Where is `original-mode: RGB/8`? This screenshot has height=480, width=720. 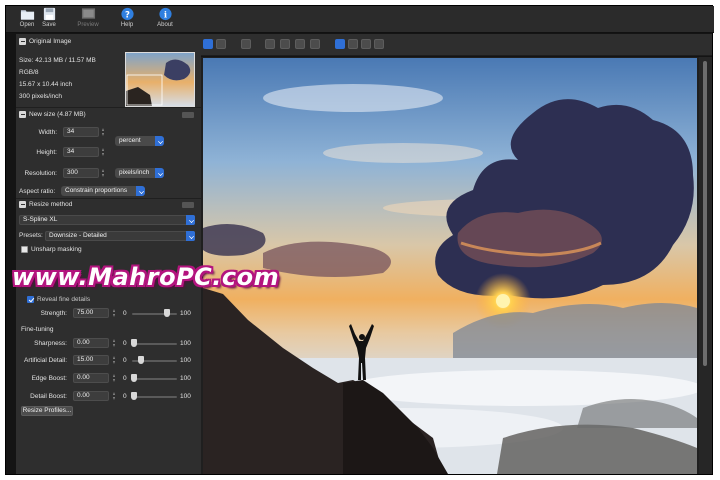
original-mode: RGB/8 is located at coordinates (29, 72).